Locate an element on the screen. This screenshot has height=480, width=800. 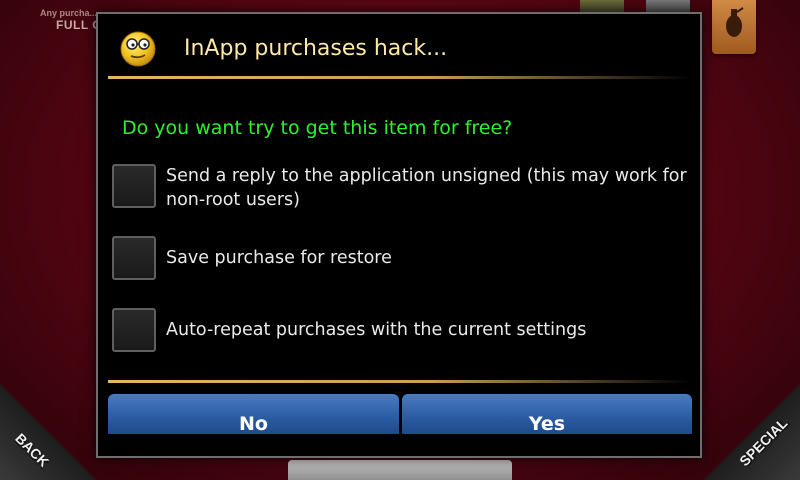
yes-button: Yes is located at coordinates (547, 414).